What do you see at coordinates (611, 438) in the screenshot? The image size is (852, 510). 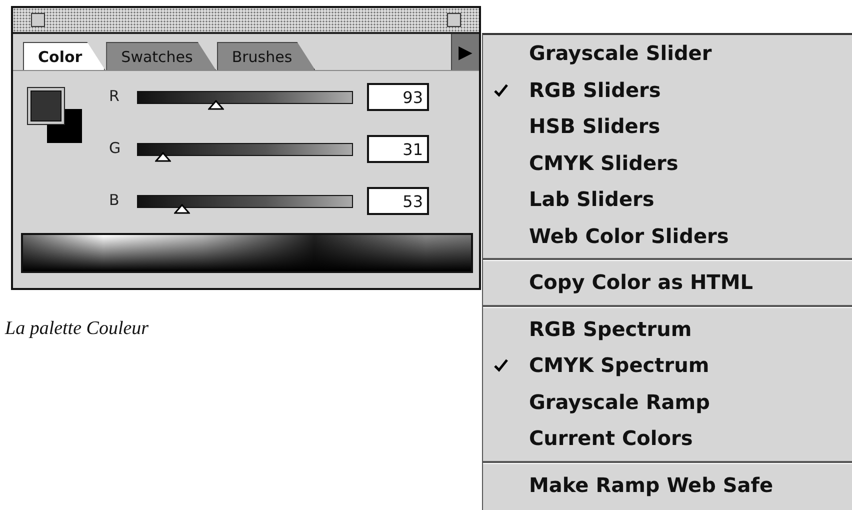 I see `menu-item-label: Current Colors` at bounding box center [611, 438].